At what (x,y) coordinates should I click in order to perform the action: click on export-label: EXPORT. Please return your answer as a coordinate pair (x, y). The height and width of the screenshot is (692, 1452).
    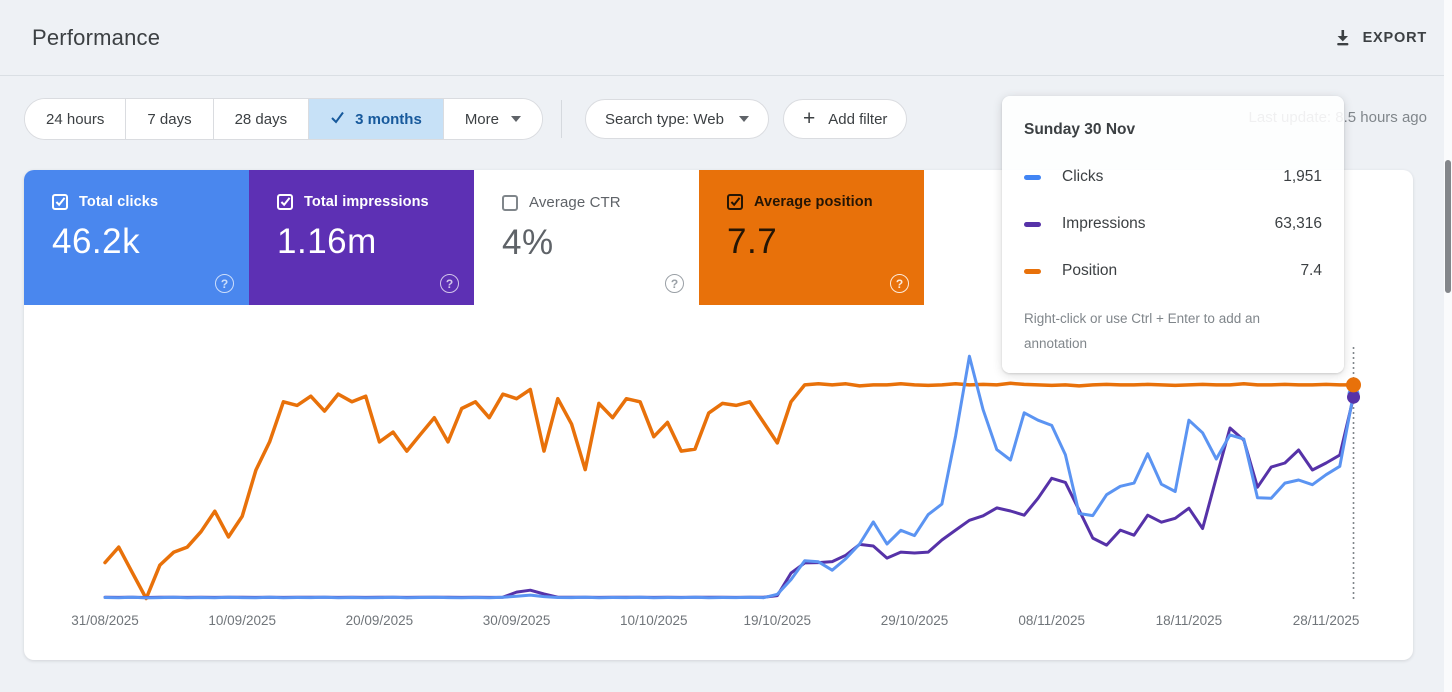
    Looking at the image, I should click on (1394, 37).